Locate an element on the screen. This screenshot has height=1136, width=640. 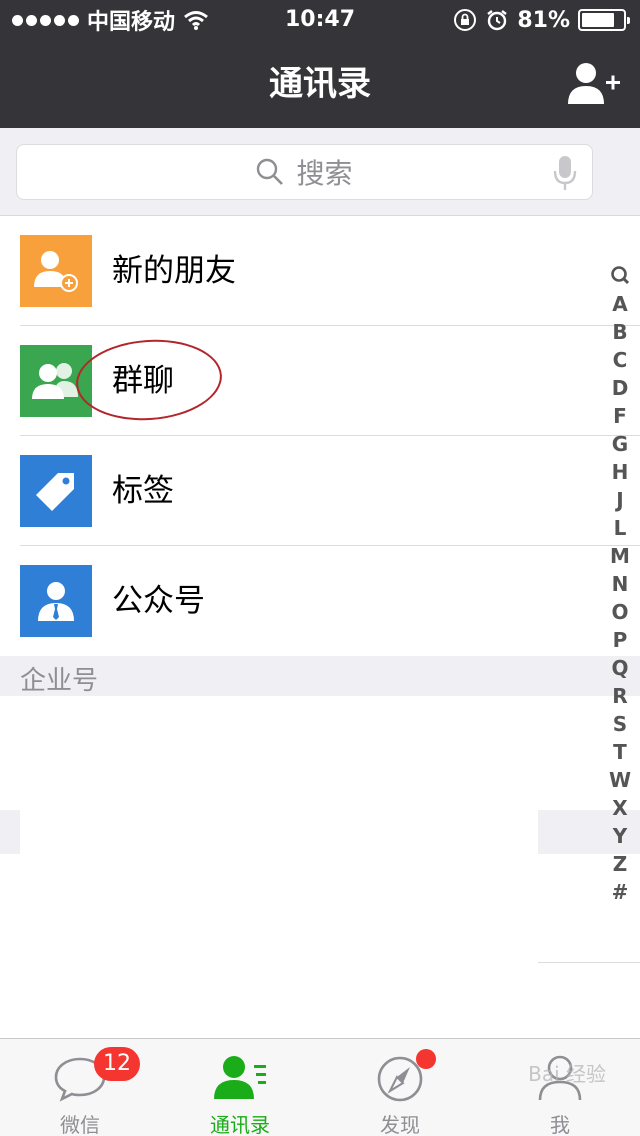
tab-chats: 12 微信 is located at coordinates (80, 1087).